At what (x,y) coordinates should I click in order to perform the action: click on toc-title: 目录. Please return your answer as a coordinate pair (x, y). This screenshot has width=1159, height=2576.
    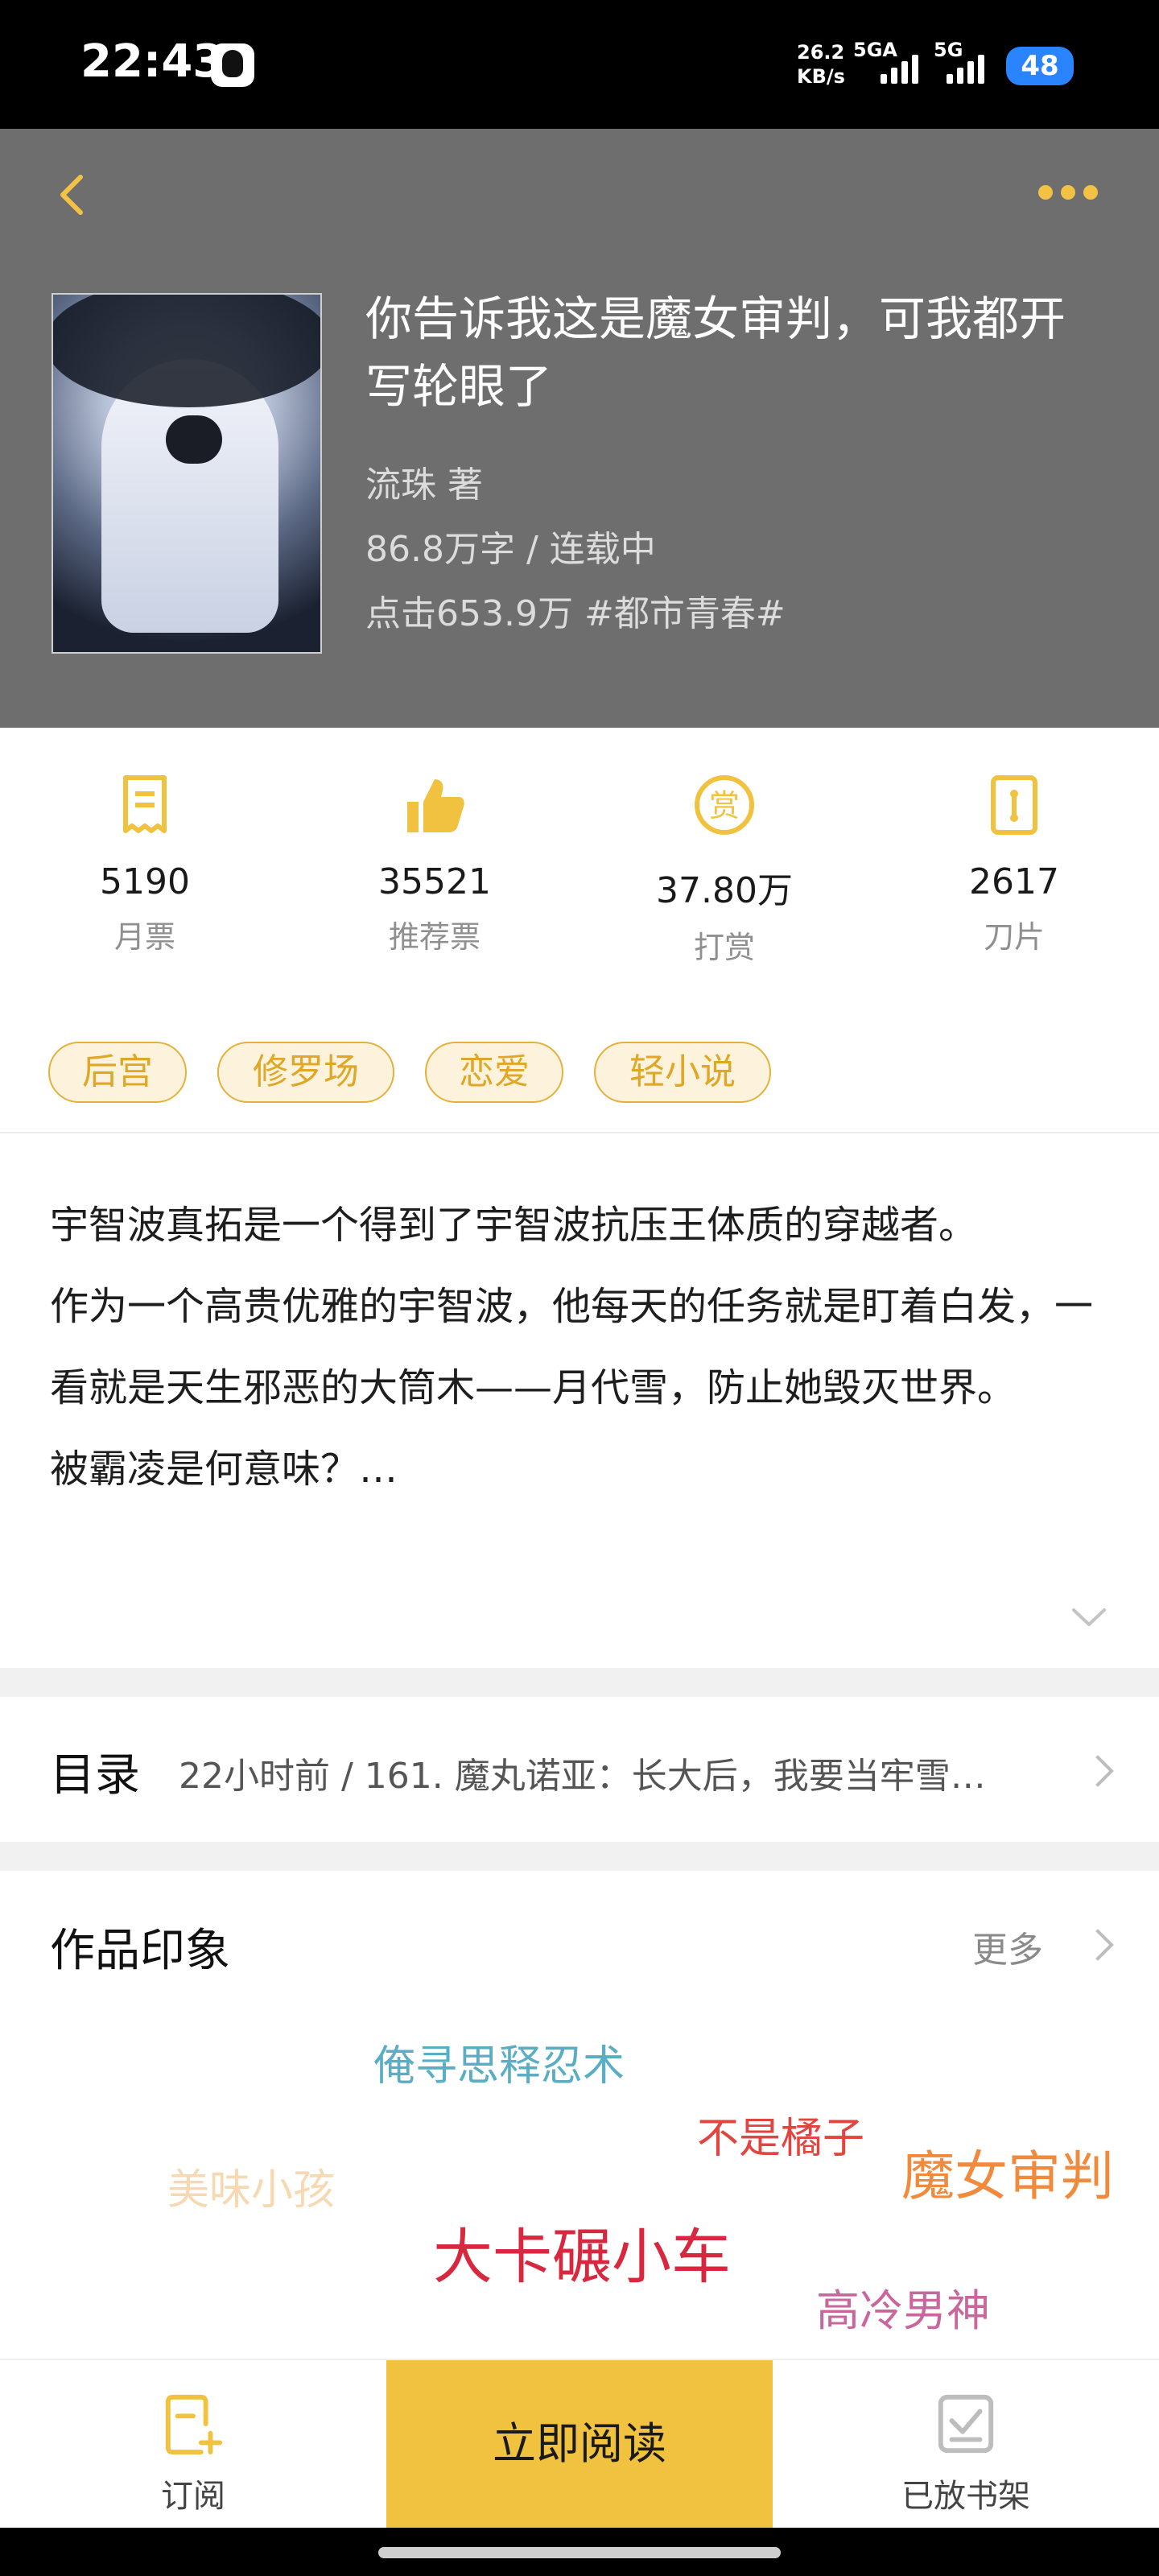
    Looking at the image, I should click on (95, 1775).